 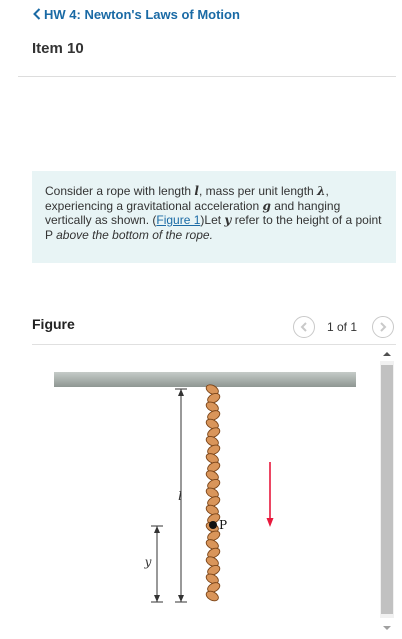 I want to click on scrollbar-thumb, so click(x=387, y=489).